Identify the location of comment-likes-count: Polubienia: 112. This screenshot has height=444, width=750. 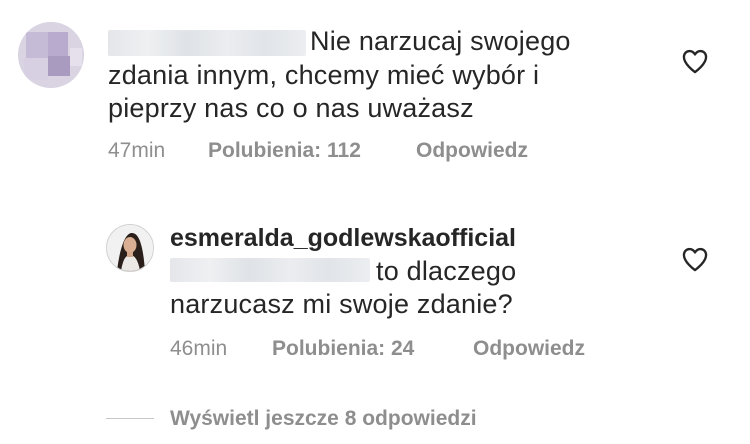
(284, 151).